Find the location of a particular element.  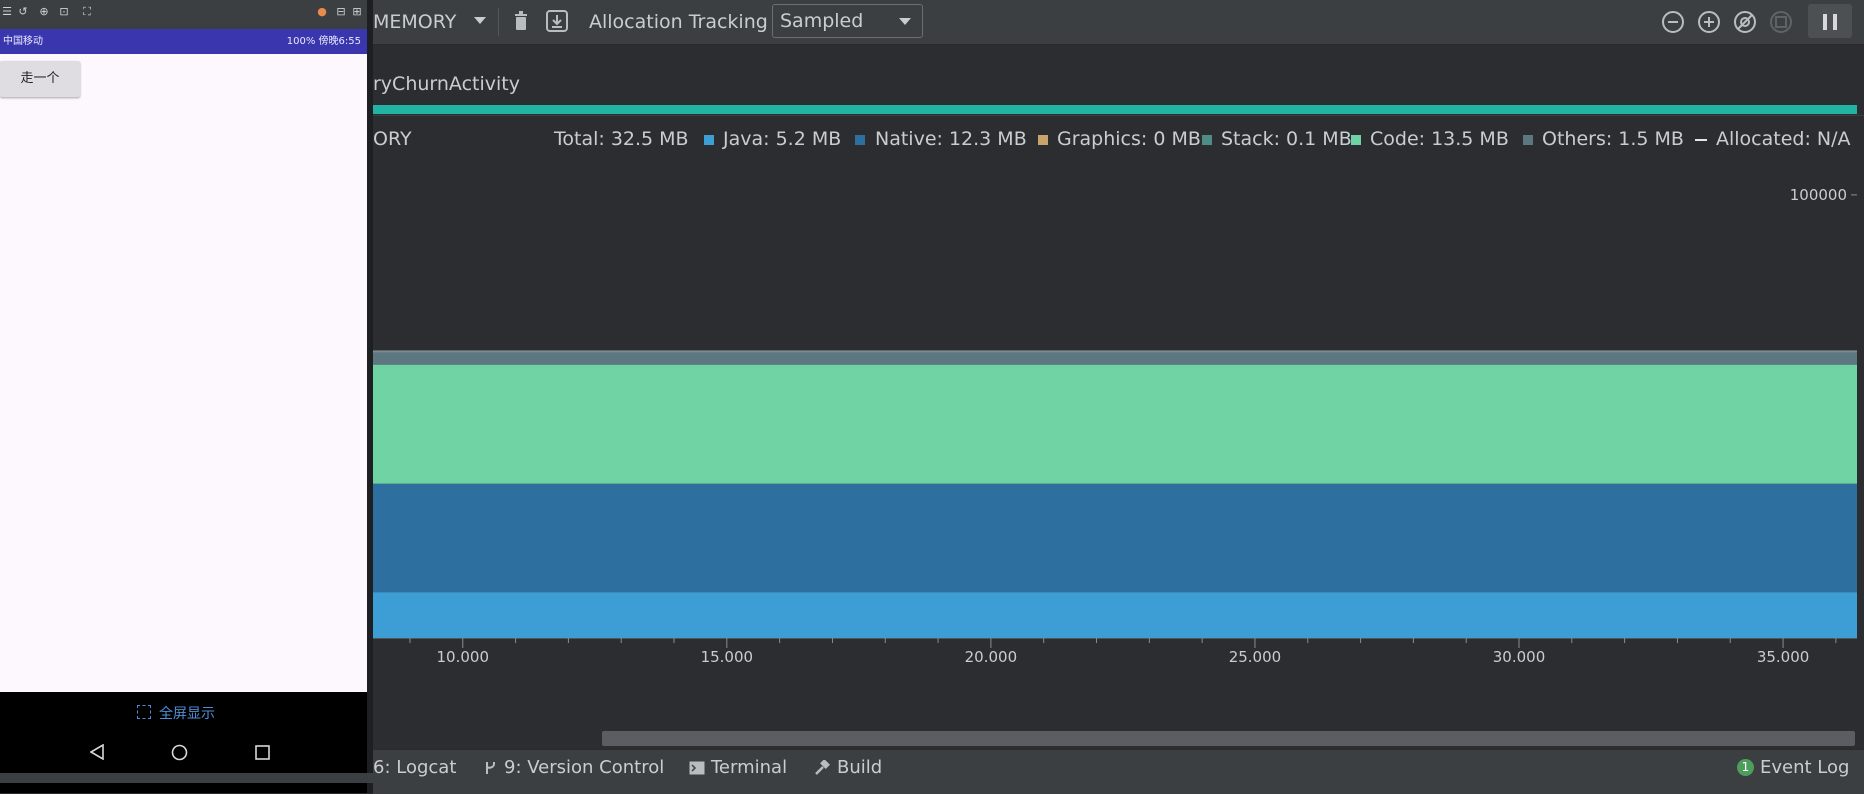

memory-profiler-label: MEMORY is located at coordinates (414, 22).